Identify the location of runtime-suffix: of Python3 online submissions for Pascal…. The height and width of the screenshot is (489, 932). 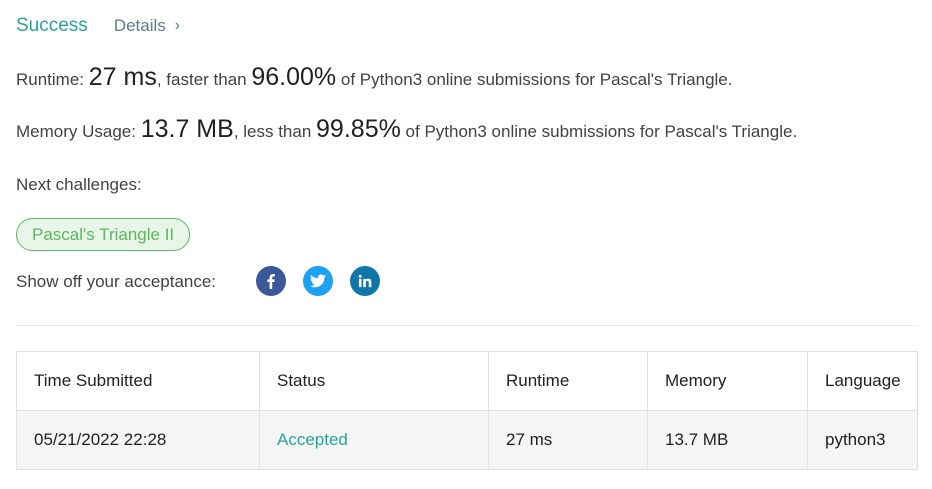
(534, 79).